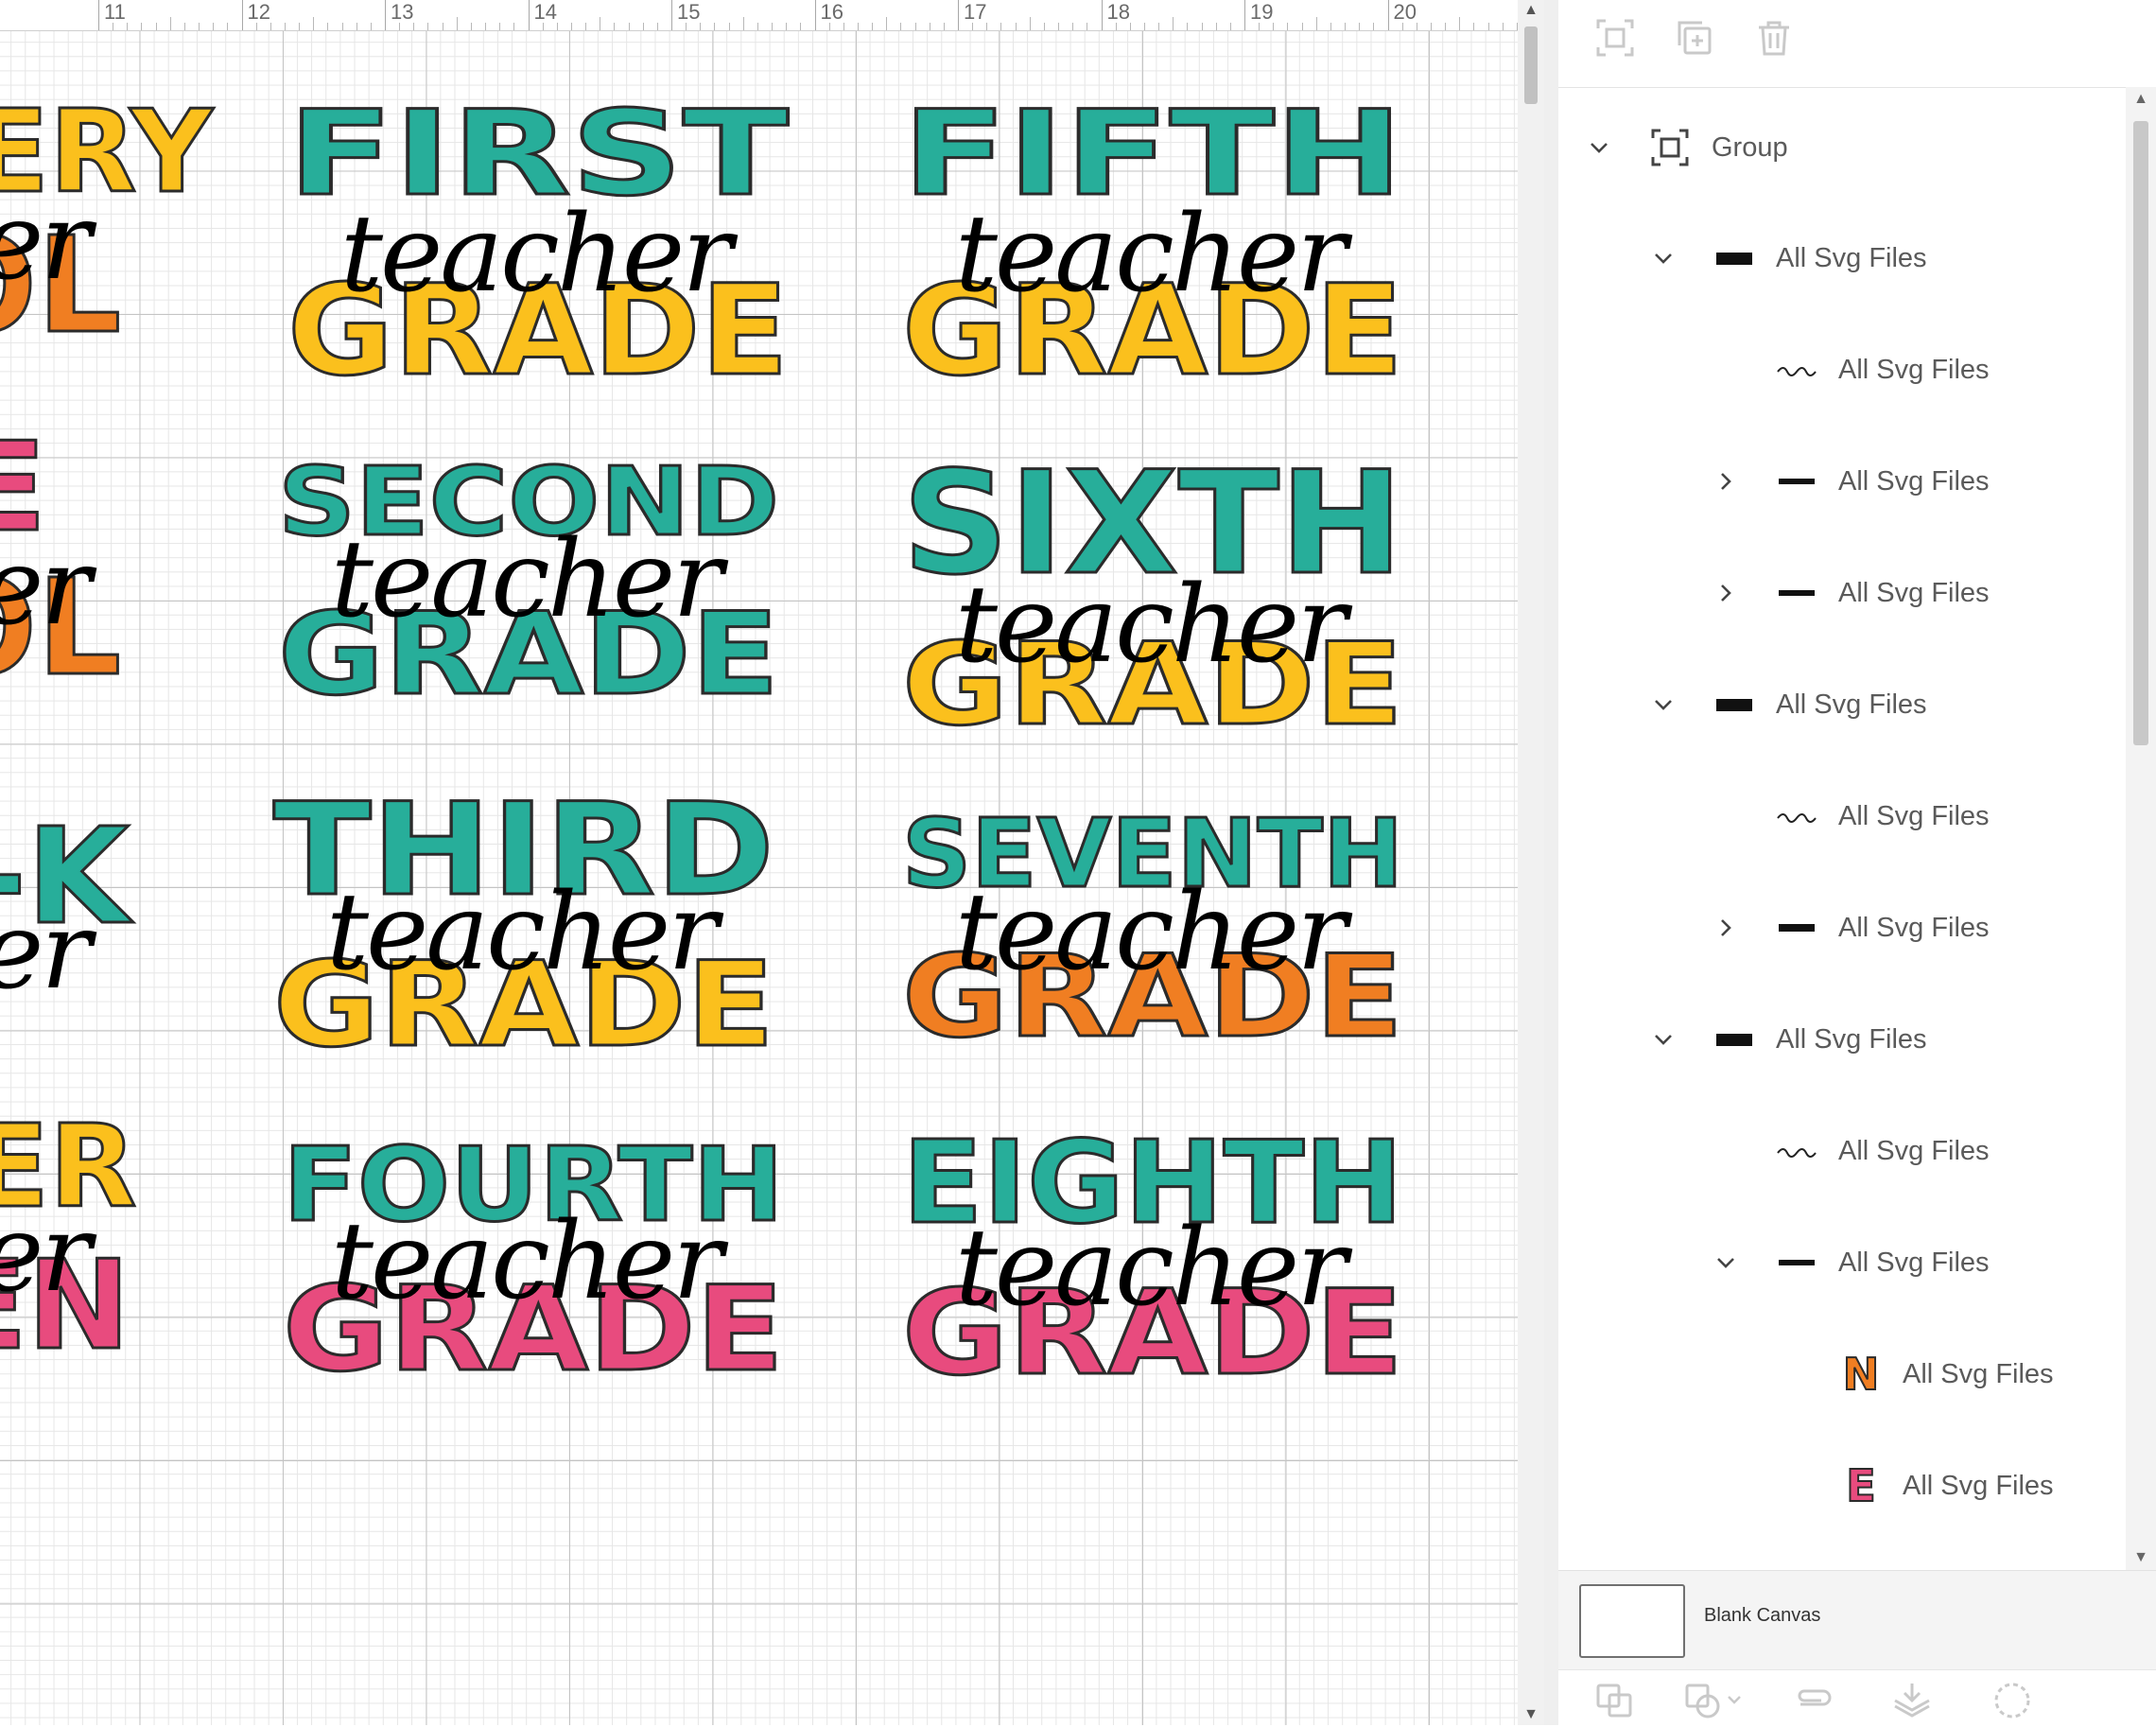 Image resolution: width=2156 pixels, height=1727 pixels. Describe the element at coordinates (112, 15) in the screenshot. I see `ruler-tick: 11` at that location.